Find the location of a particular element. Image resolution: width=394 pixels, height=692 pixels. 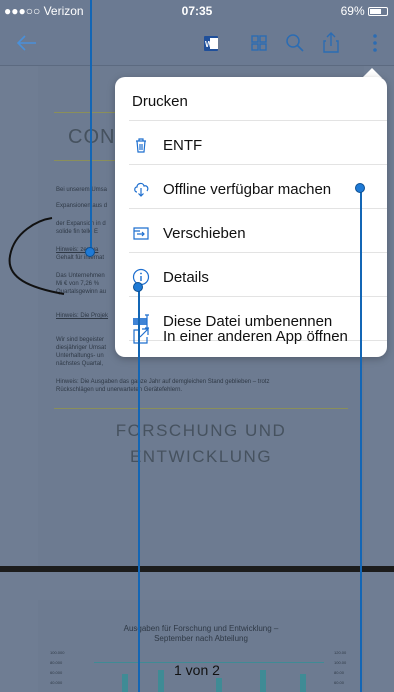

cloud-download-icon is located at coordinates (141, 189).